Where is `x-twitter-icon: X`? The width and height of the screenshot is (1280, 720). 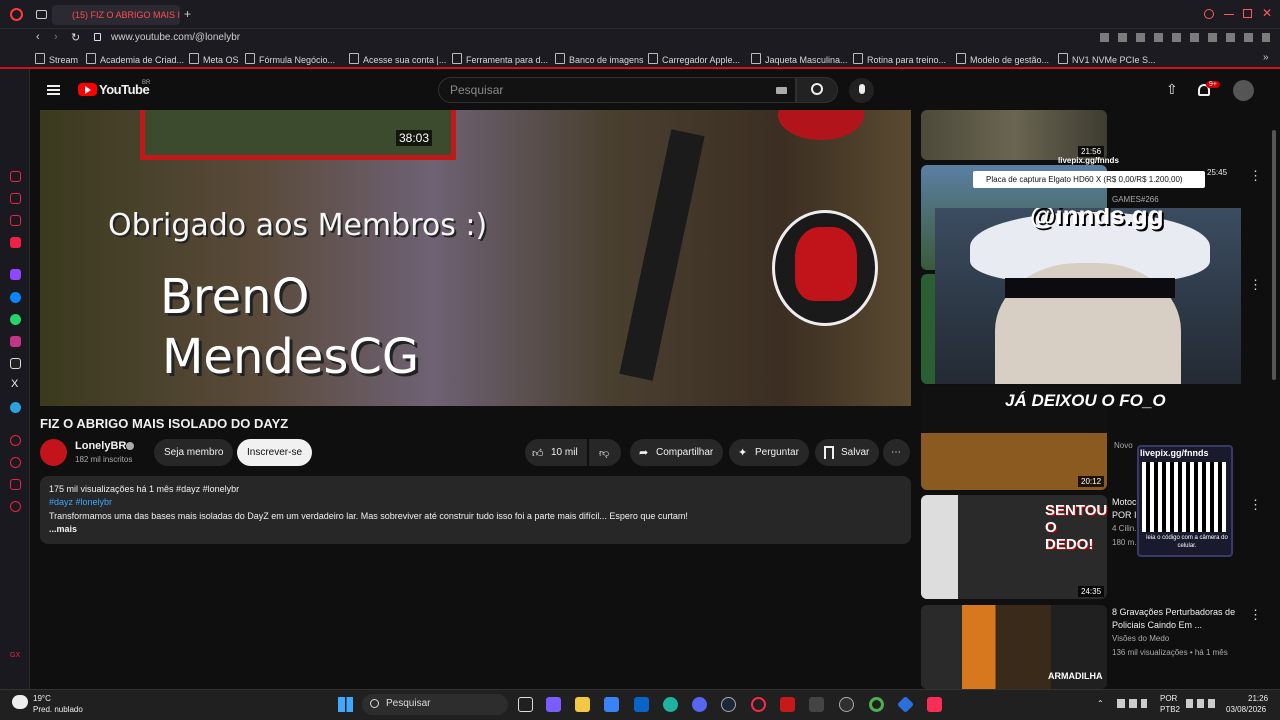 x-twitter-icon: X is located at coordinates (14, 384).